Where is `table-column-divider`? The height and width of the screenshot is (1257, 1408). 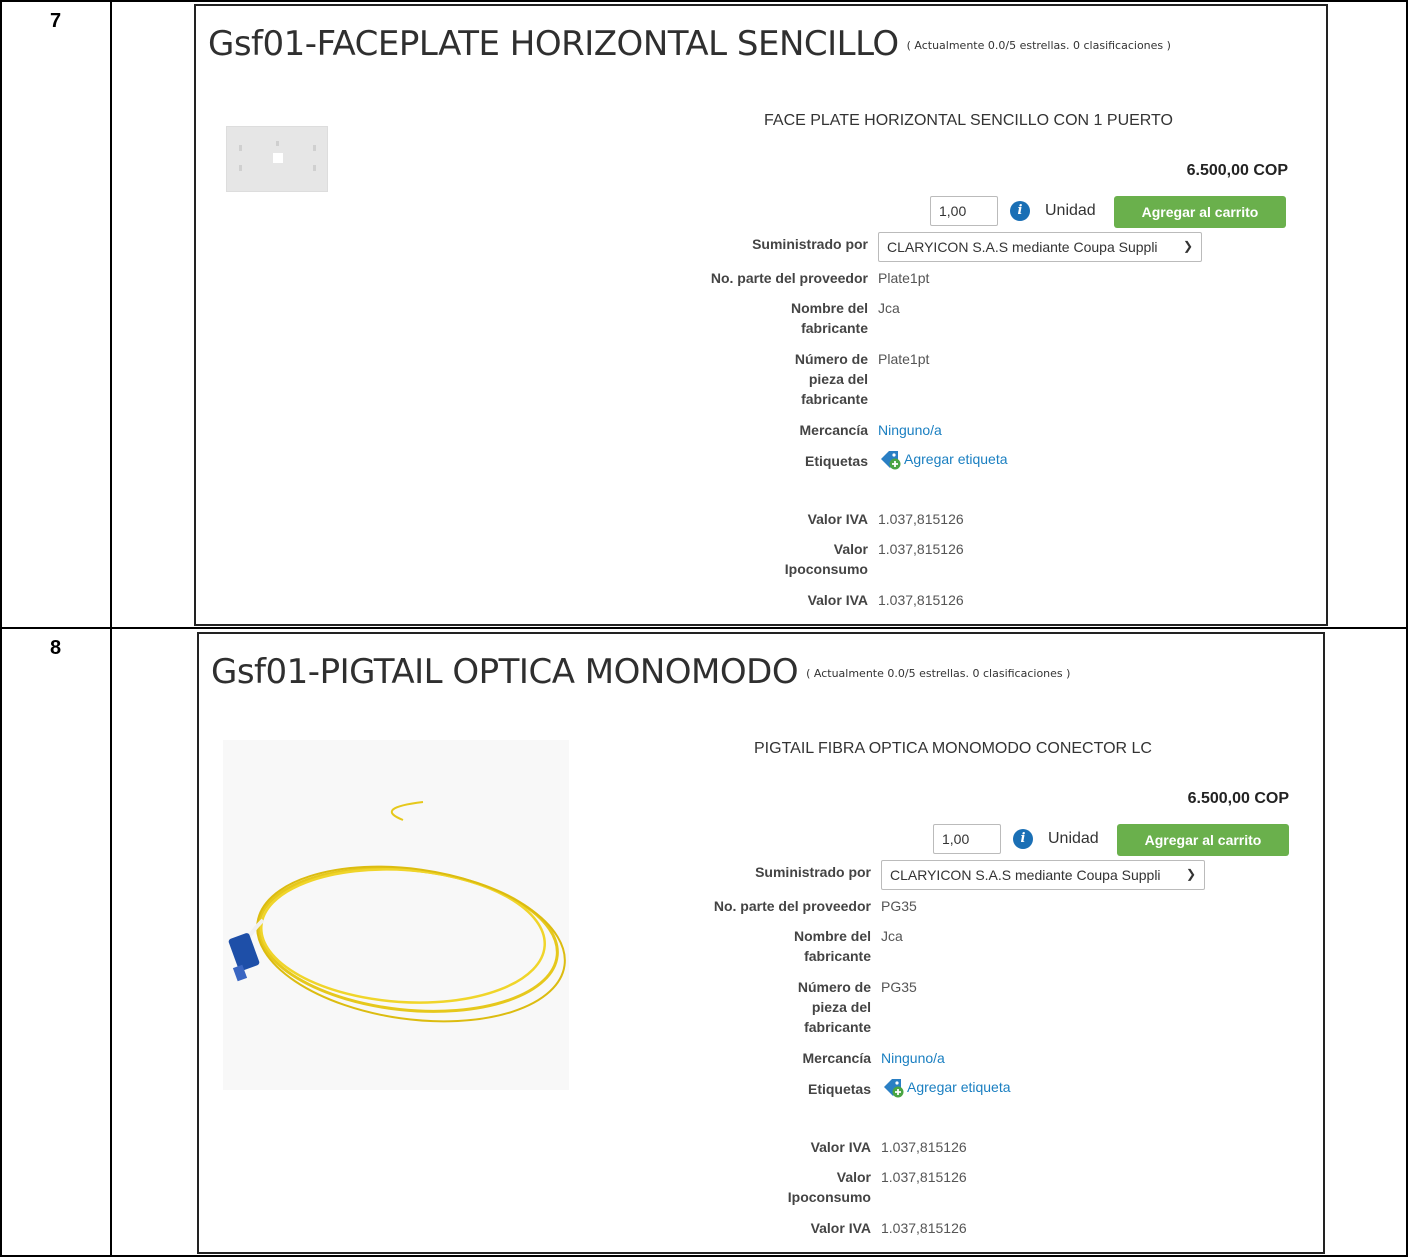
table-column-divider is located at coordinates (111, 628).